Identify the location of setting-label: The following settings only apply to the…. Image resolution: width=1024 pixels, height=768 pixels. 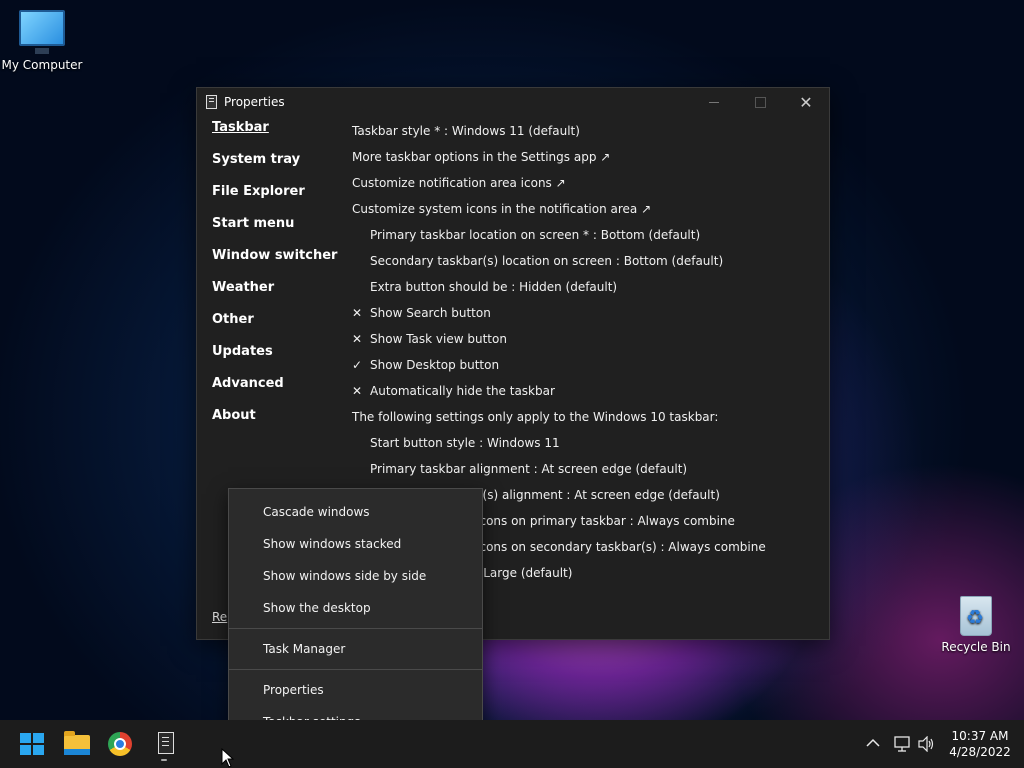
(535, 417).